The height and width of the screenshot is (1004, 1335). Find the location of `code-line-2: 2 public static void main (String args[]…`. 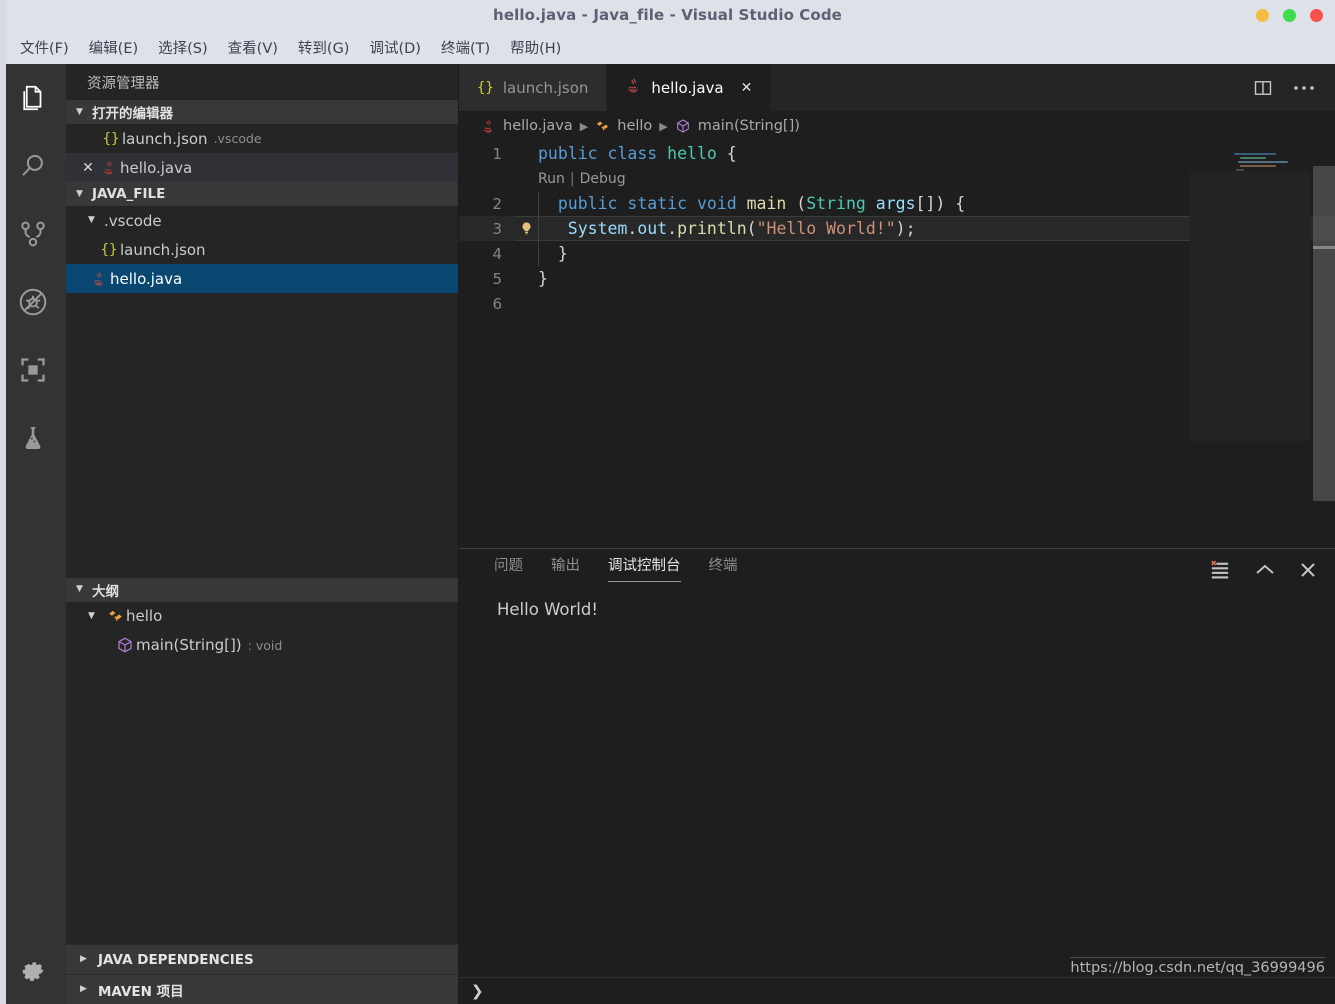

code-line-2: 2 public static void main (String args[]… is located at coordinates (897, 203).